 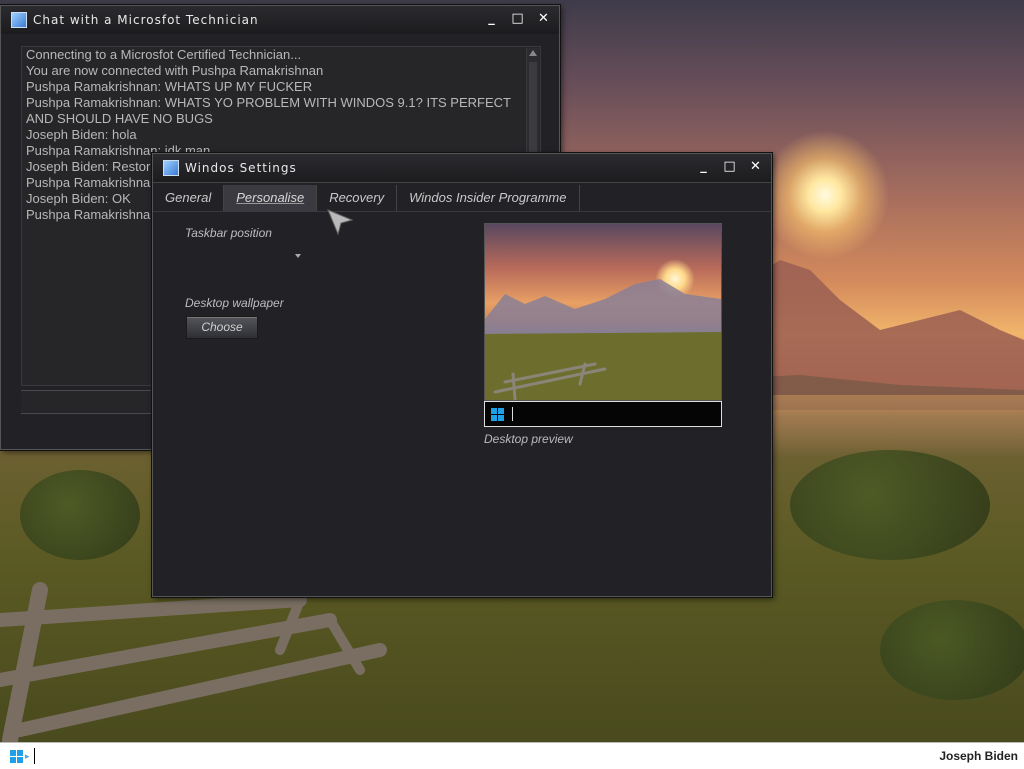 What do you see at coordinates (298, 256) in the screenshot?
I see `taskbar-position-dropdown-icon` at bounding box center [298, 256].